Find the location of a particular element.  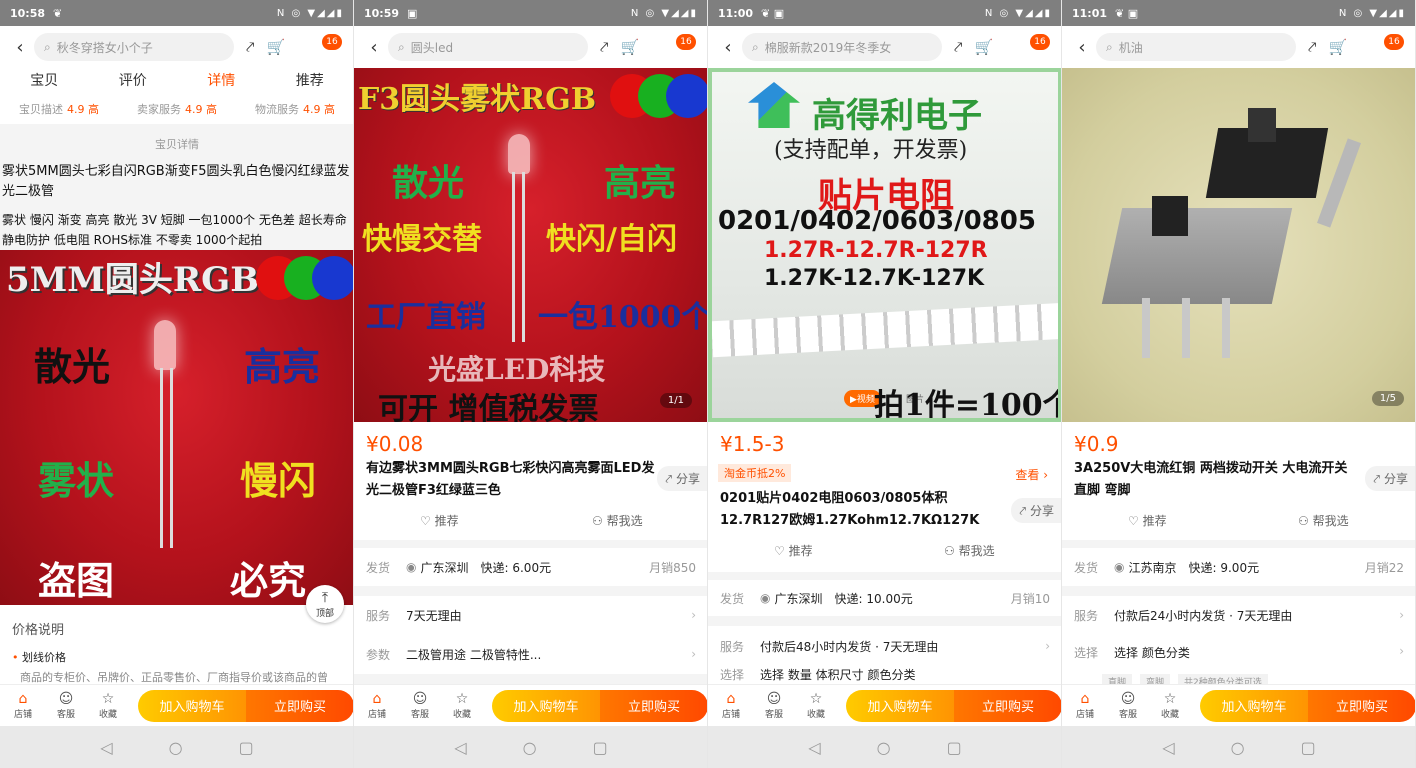

tab-details: 详情 is located at coordinates (221, 82).